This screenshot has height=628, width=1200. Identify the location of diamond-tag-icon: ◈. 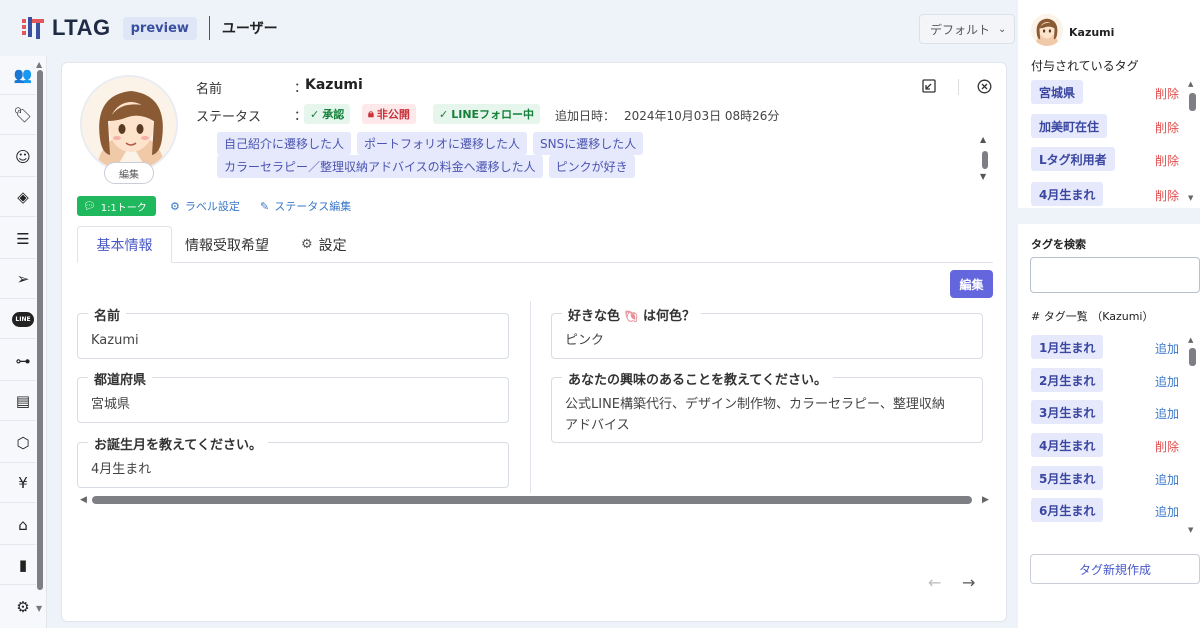
(23, 197).